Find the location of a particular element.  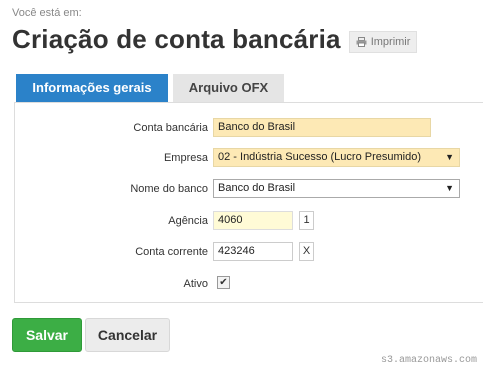

breadcrumb: Você está em: is located at coordinates (47, 13).